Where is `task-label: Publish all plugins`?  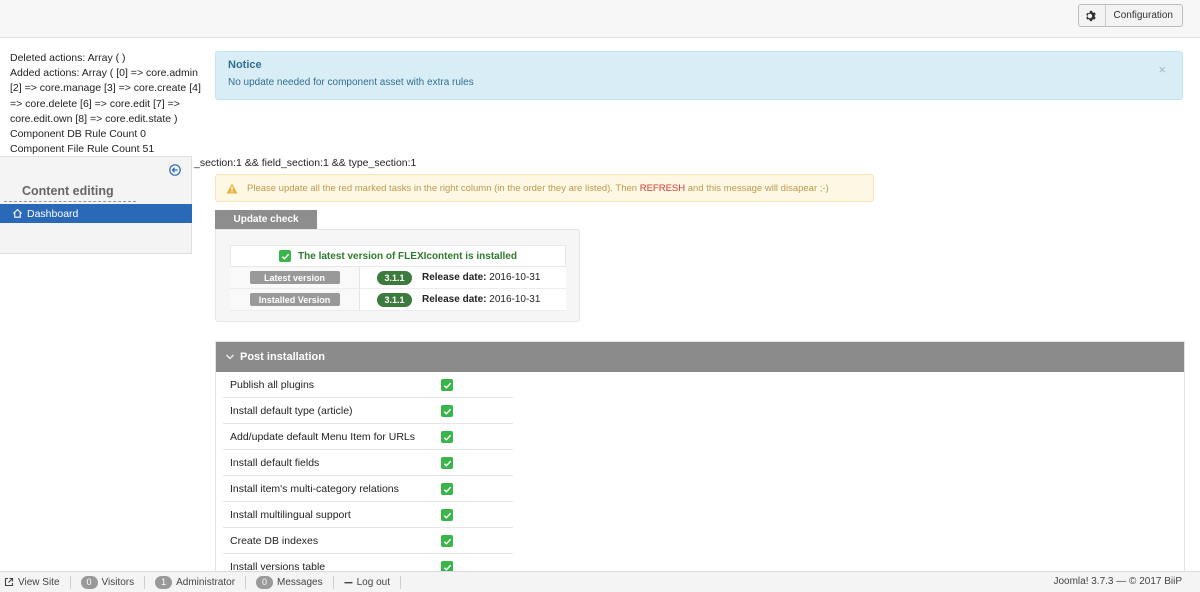 task-label: Publish all plugins is located at coordinates (272, 384).